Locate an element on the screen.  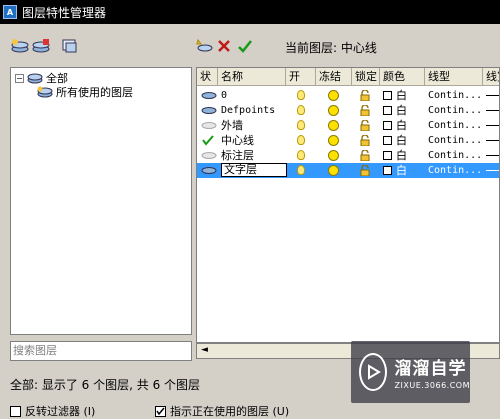
layer-states-manager-icon is located at coordinates (70, 46).